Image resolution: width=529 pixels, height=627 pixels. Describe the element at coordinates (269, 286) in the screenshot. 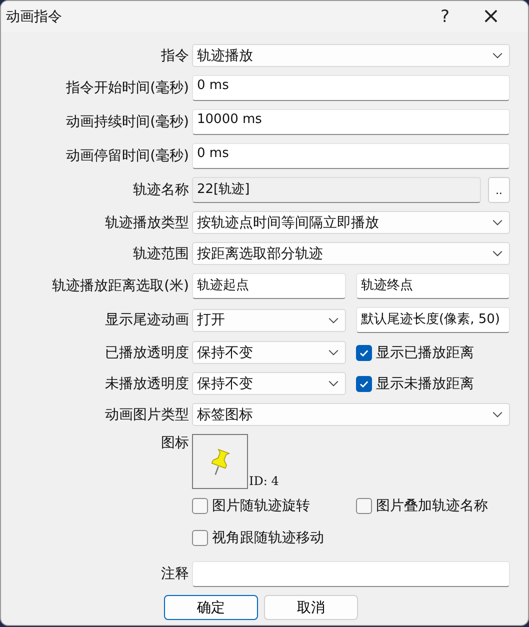

I see `text-field: 轨迹起点` at that location.